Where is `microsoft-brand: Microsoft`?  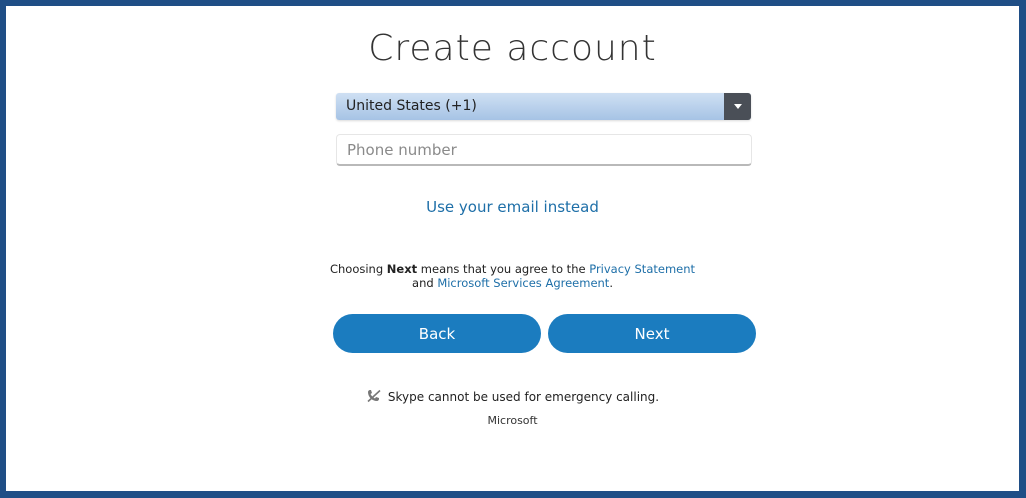
microsoft-brand: Microsoft is located at coordinates (512, 420).